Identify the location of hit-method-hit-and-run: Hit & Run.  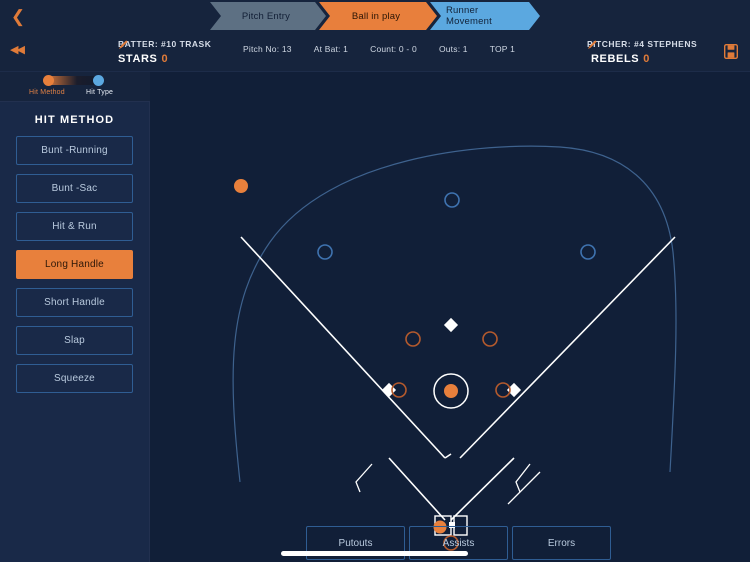
(74, 226).